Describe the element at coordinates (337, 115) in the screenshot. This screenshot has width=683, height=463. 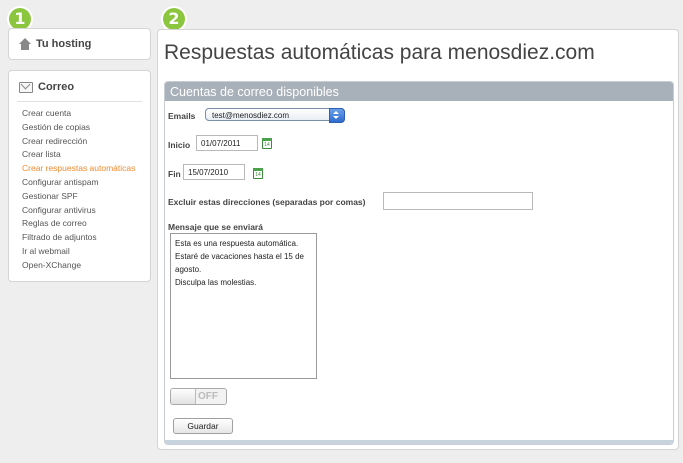
I see `select-arrows-icon` at that location.